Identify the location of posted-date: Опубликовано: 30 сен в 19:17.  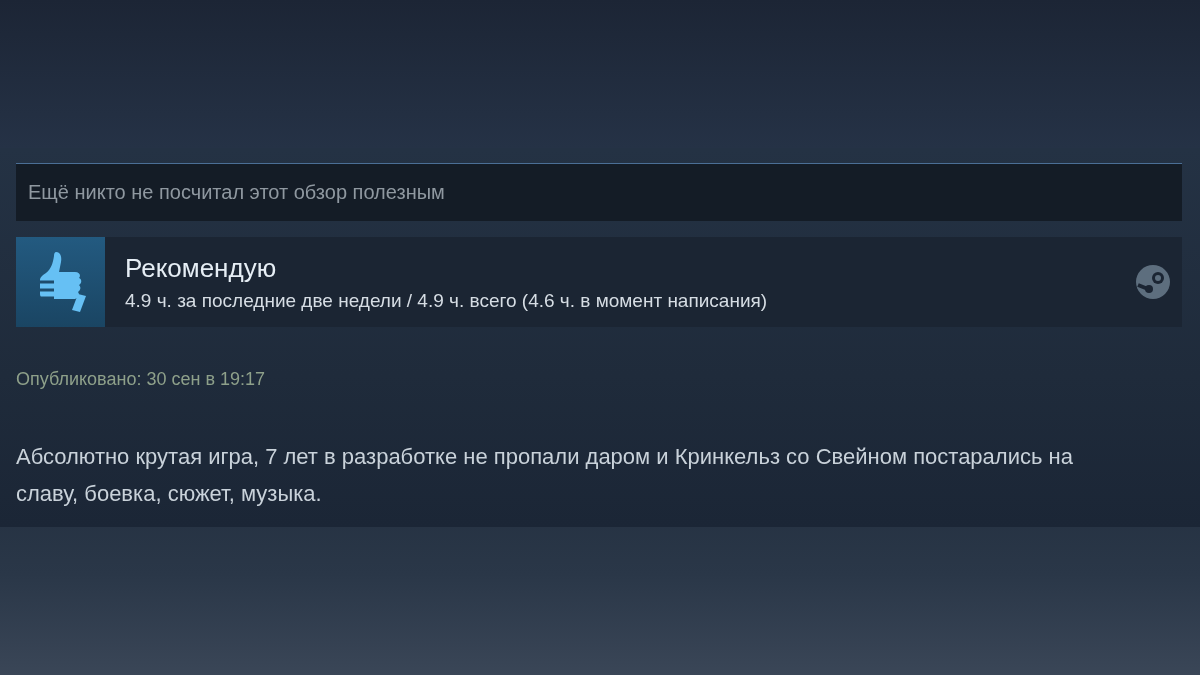
(141, 379).